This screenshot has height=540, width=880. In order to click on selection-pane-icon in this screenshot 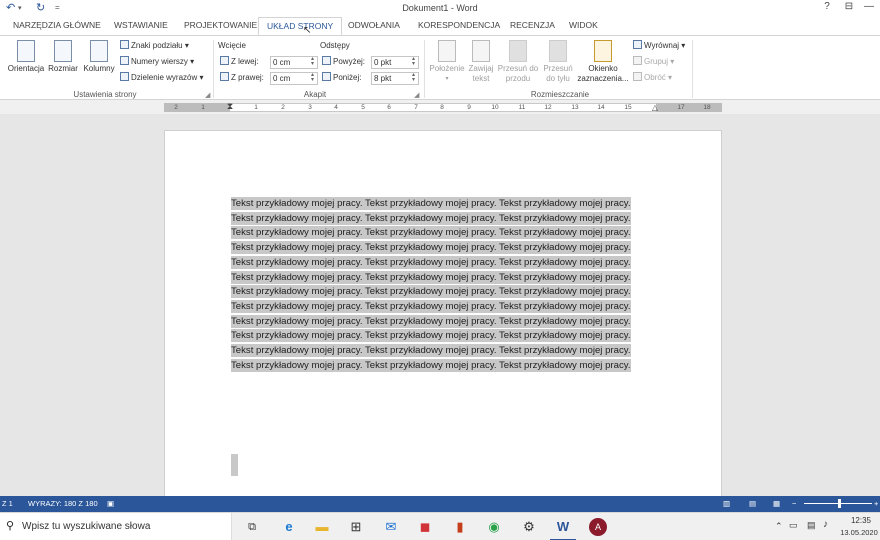, I will do `click(603, 51)`.